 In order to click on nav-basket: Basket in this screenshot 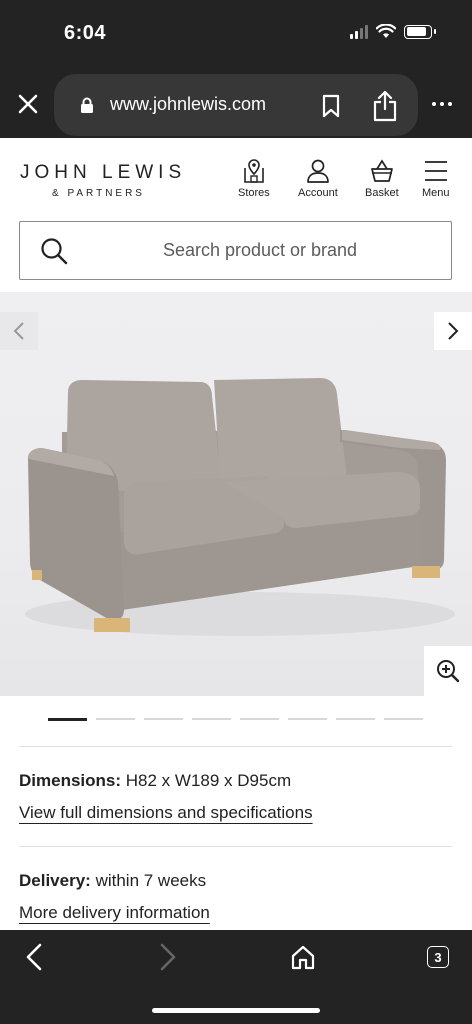, I will do `click(382, 178)`.